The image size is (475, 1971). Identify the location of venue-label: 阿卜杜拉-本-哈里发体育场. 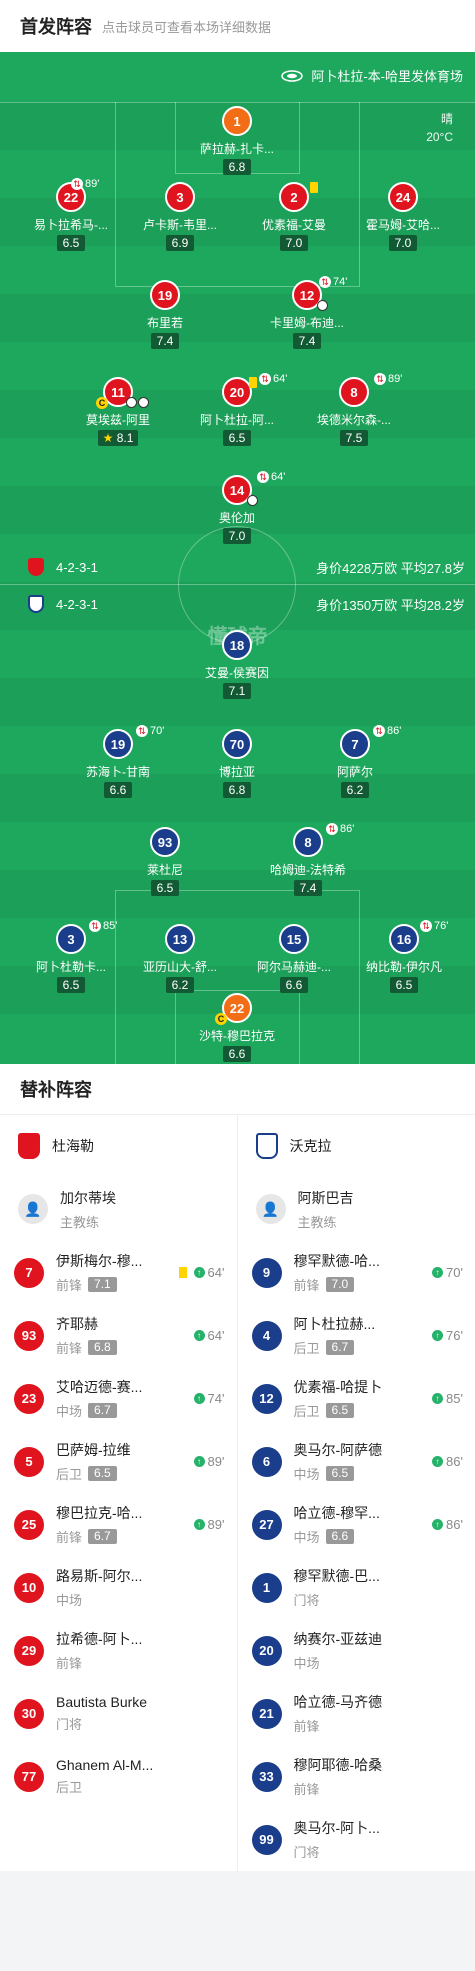
(372, 75).